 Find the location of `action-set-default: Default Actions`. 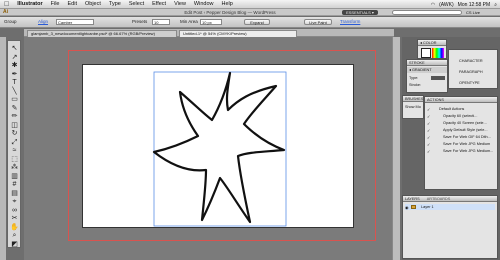

action-set-default: Default Actions is located at coordinates (445, 109).